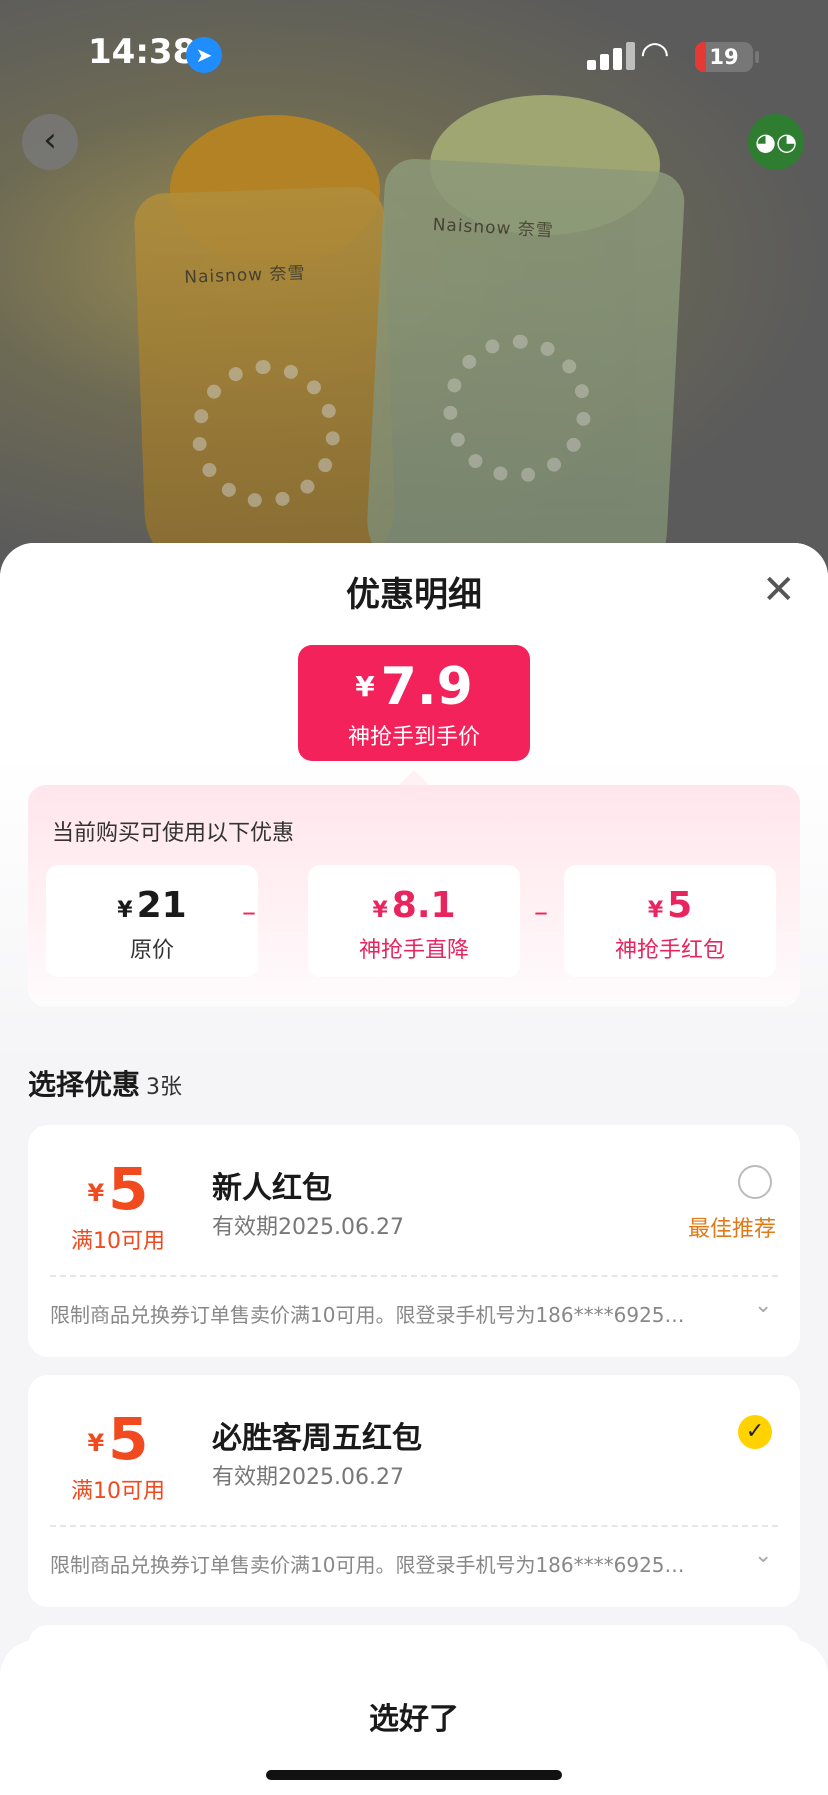 This screenshot has height=1795, width=828. Describe the element at coordinates (317, 1438) in the screenshot. I see `coupon-name: 必胜客周五红包` at that location.